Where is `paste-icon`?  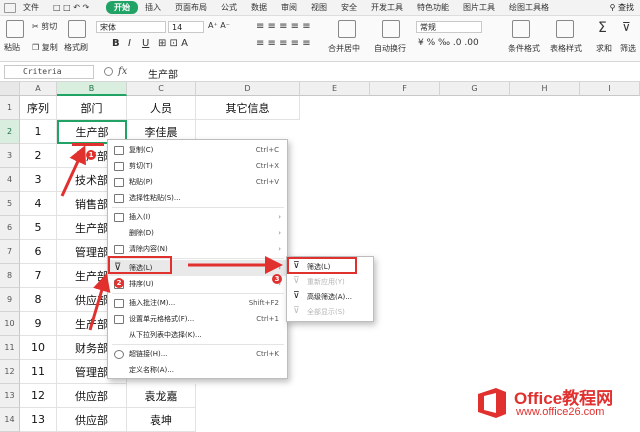 paste-icon is located at coordinates (15, 29).